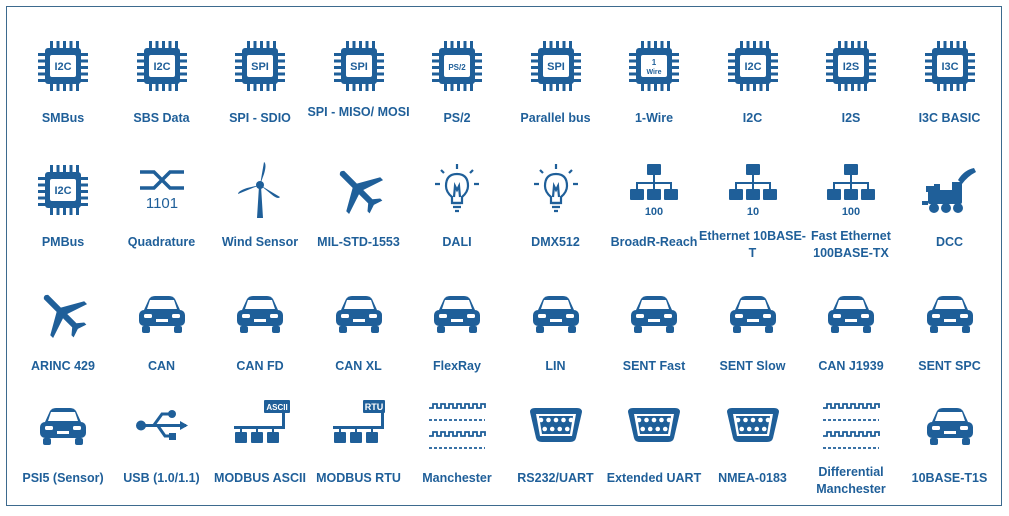 This screenshot has width=1009, height=516. I want to click on protocol-item: DCC, so click(950, 220).